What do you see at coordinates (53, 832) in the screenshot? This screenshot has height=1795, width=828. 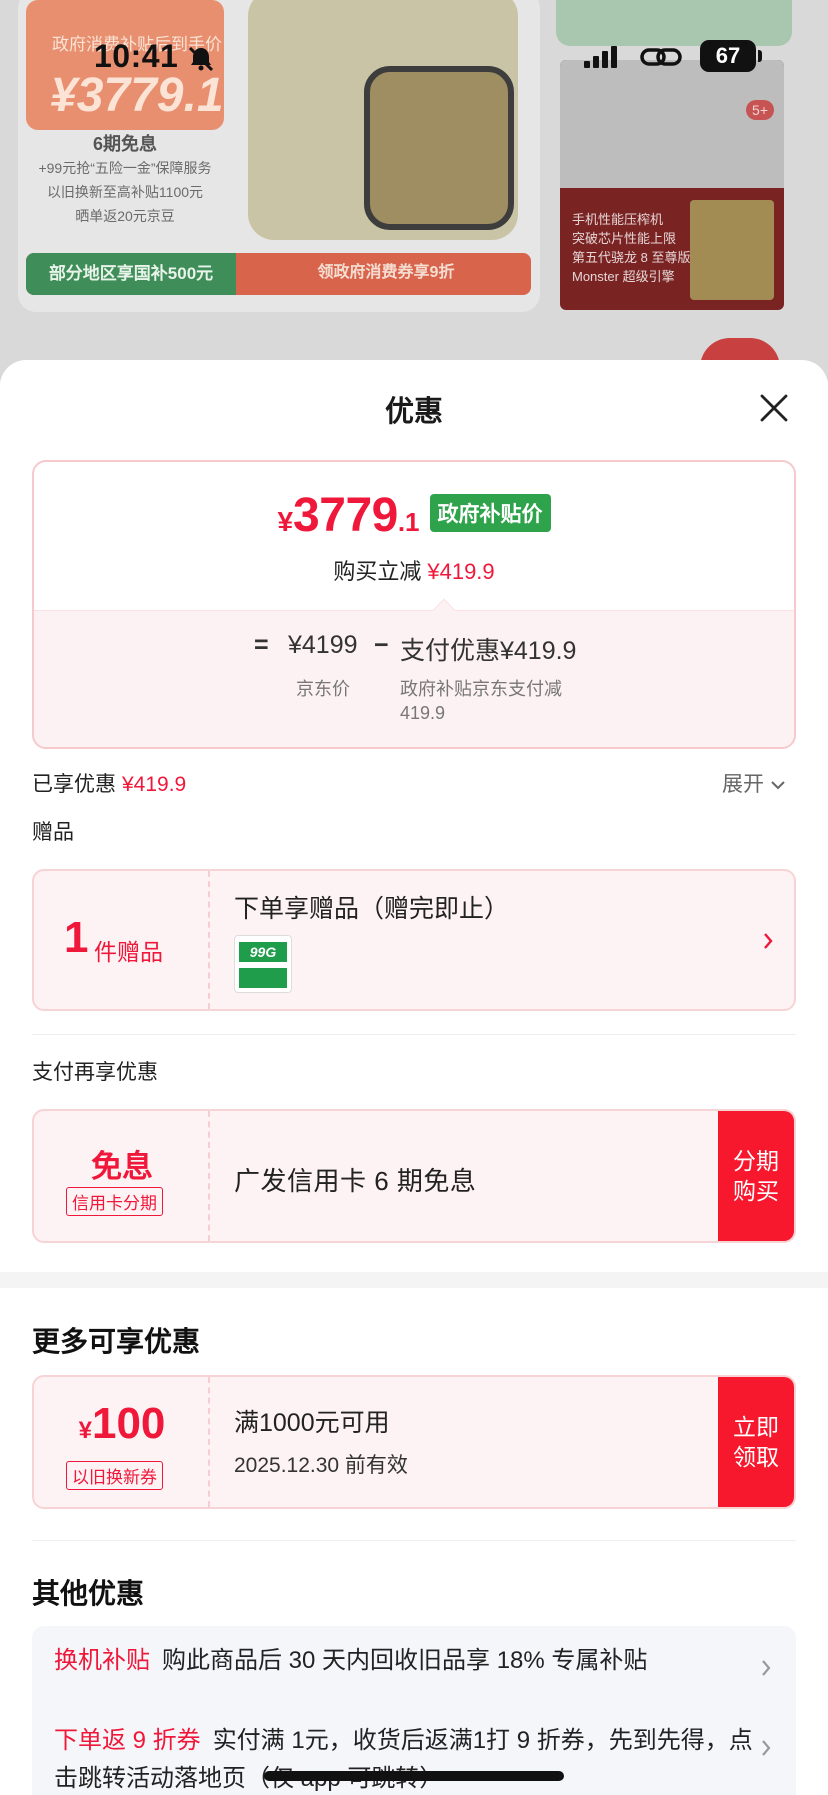 I see `gift-section-label: 赠品` at bounding box center [53, 832].